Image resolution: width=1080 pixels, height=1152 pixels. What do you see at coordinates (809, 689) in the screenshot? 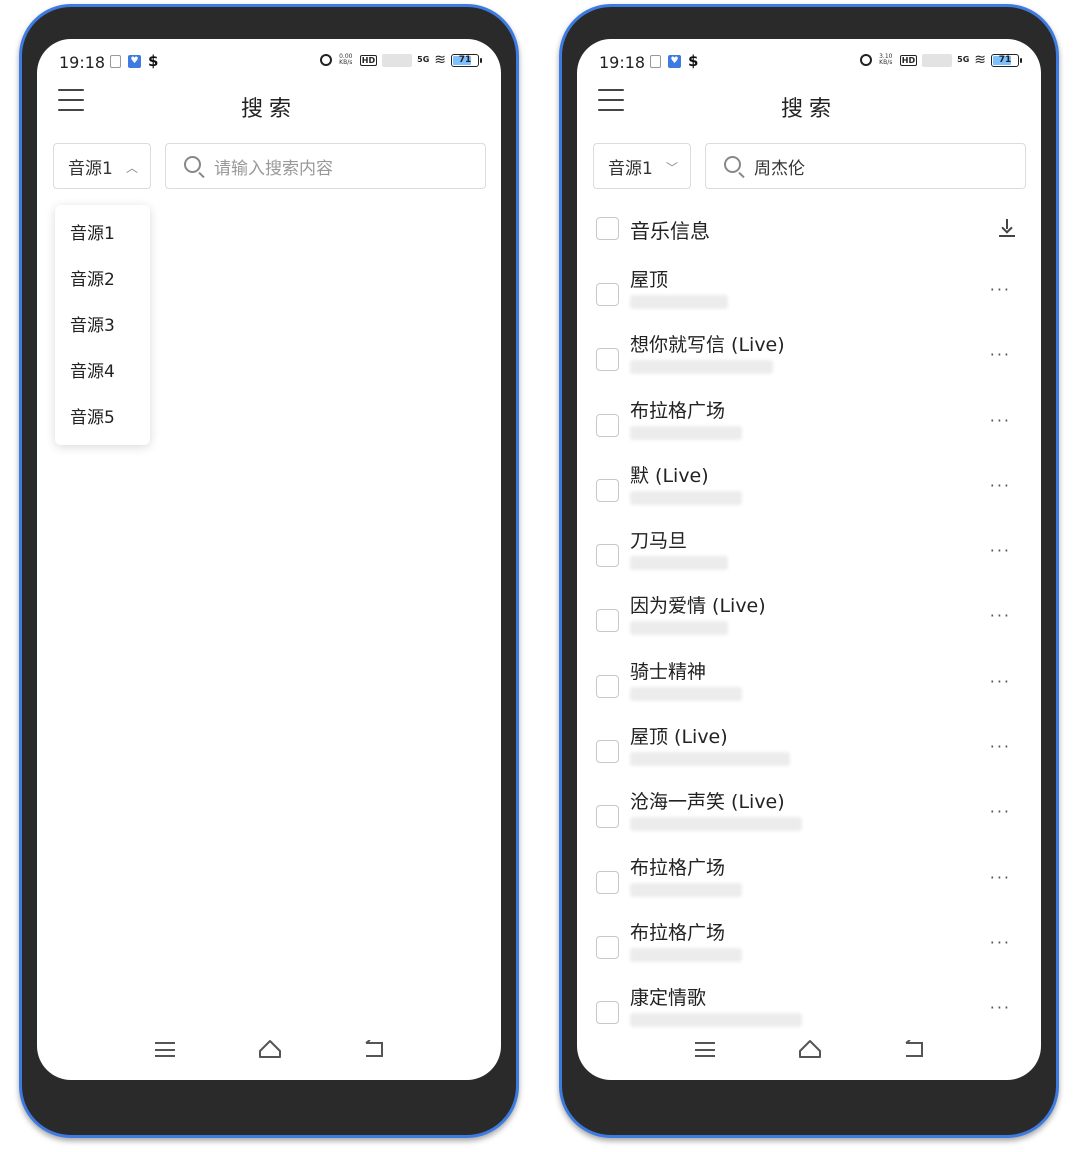
I see `song-row: 骑士精神 ···` at bounding box center [809, 689].